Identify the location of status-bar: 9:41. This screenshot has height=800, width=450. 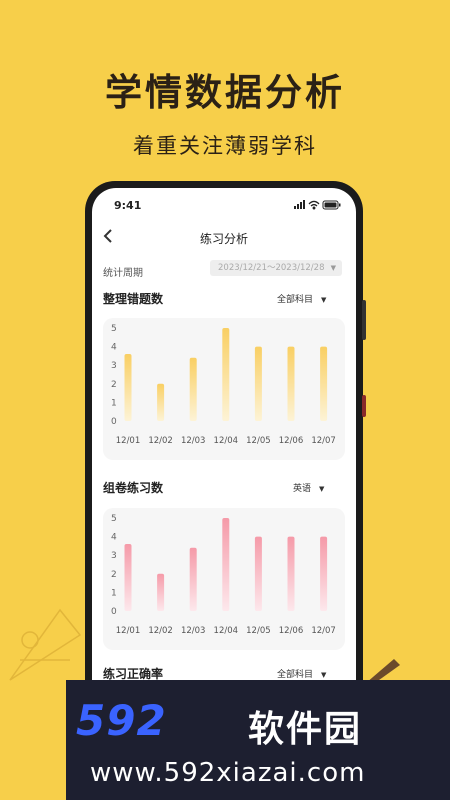
(224, 206).